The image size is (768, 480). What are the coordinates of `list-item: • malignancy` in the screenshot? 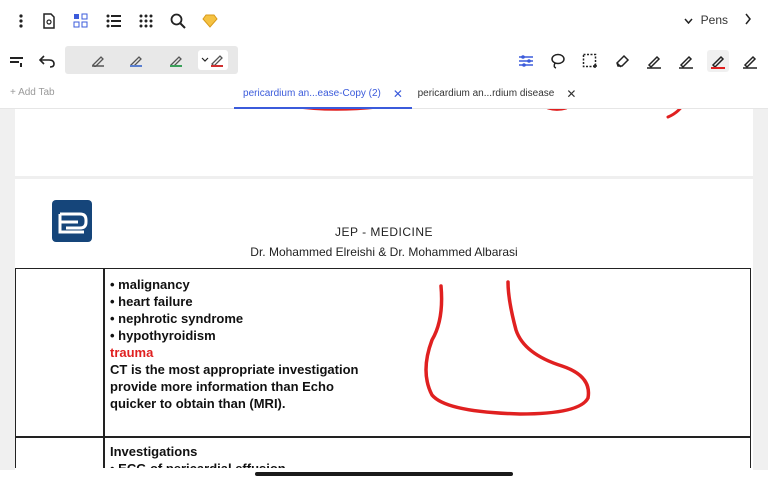 It's located at (150, 284).